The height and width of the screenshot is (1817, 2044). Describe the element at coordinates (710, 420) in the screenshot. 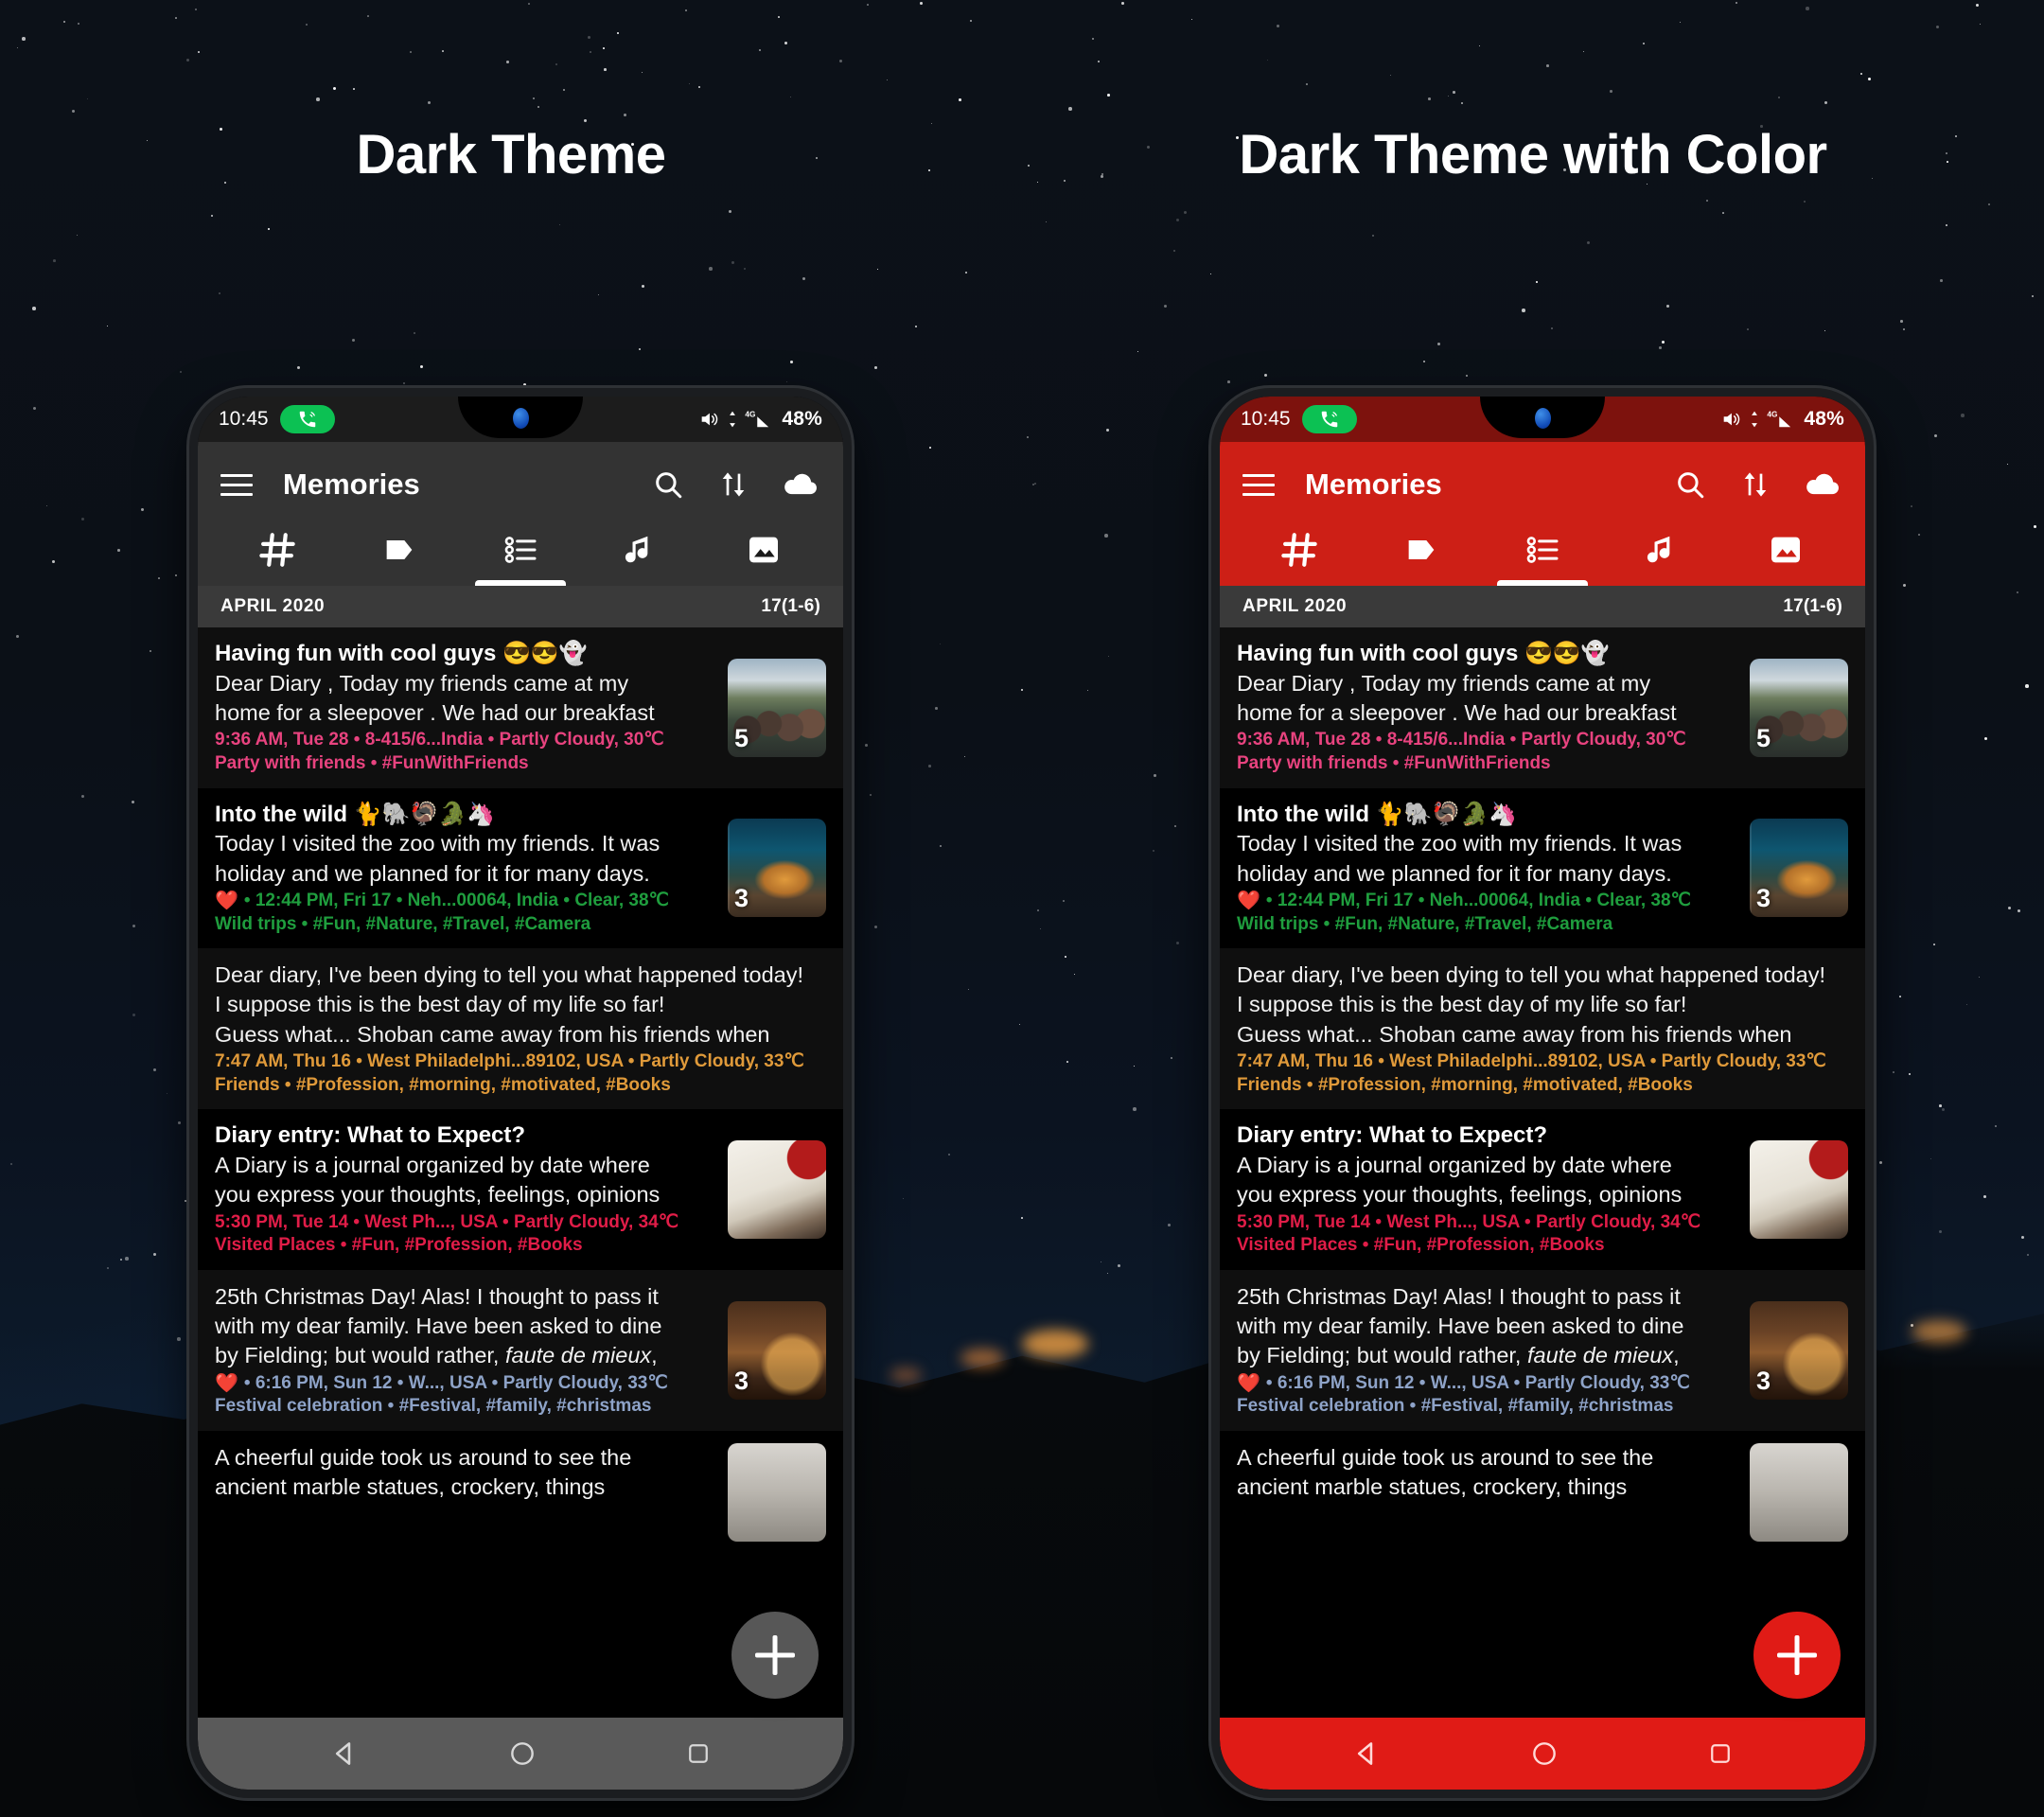

I see `volume-icon` at that location.